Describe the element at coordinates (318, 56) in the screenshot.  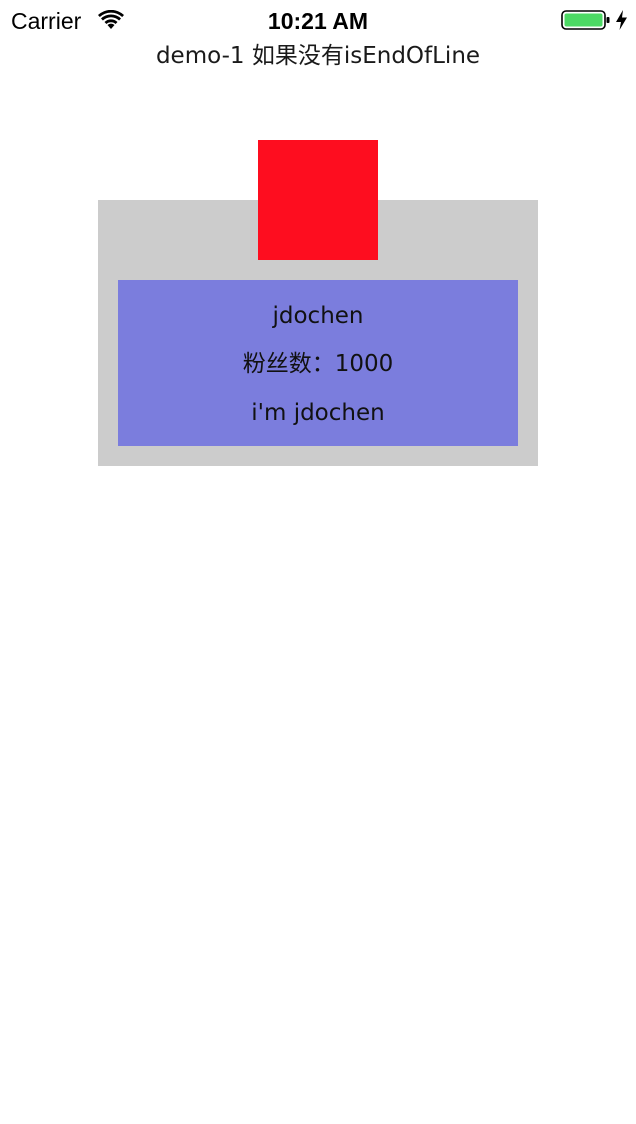
I see `page-title: demo-1 如果没有isEndOfLine` at that location.